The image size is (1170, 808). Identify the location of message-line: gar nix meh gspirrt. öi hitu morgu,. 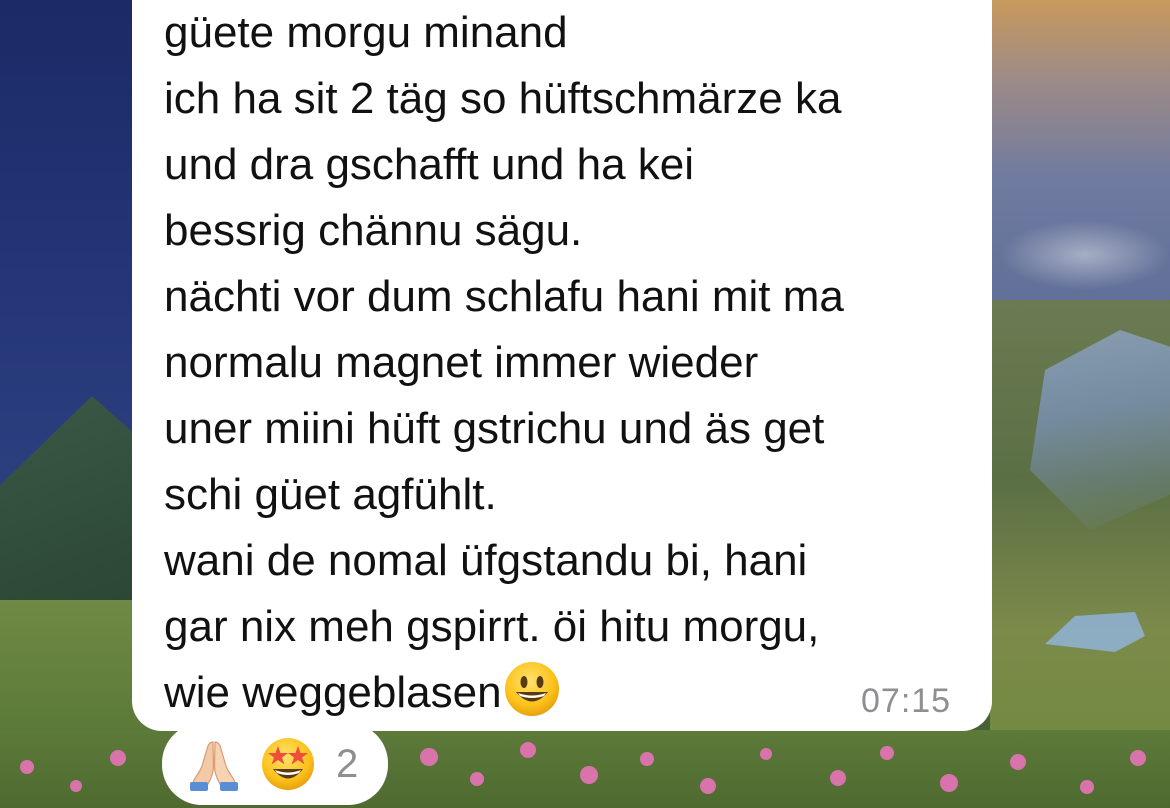
(492, 626).